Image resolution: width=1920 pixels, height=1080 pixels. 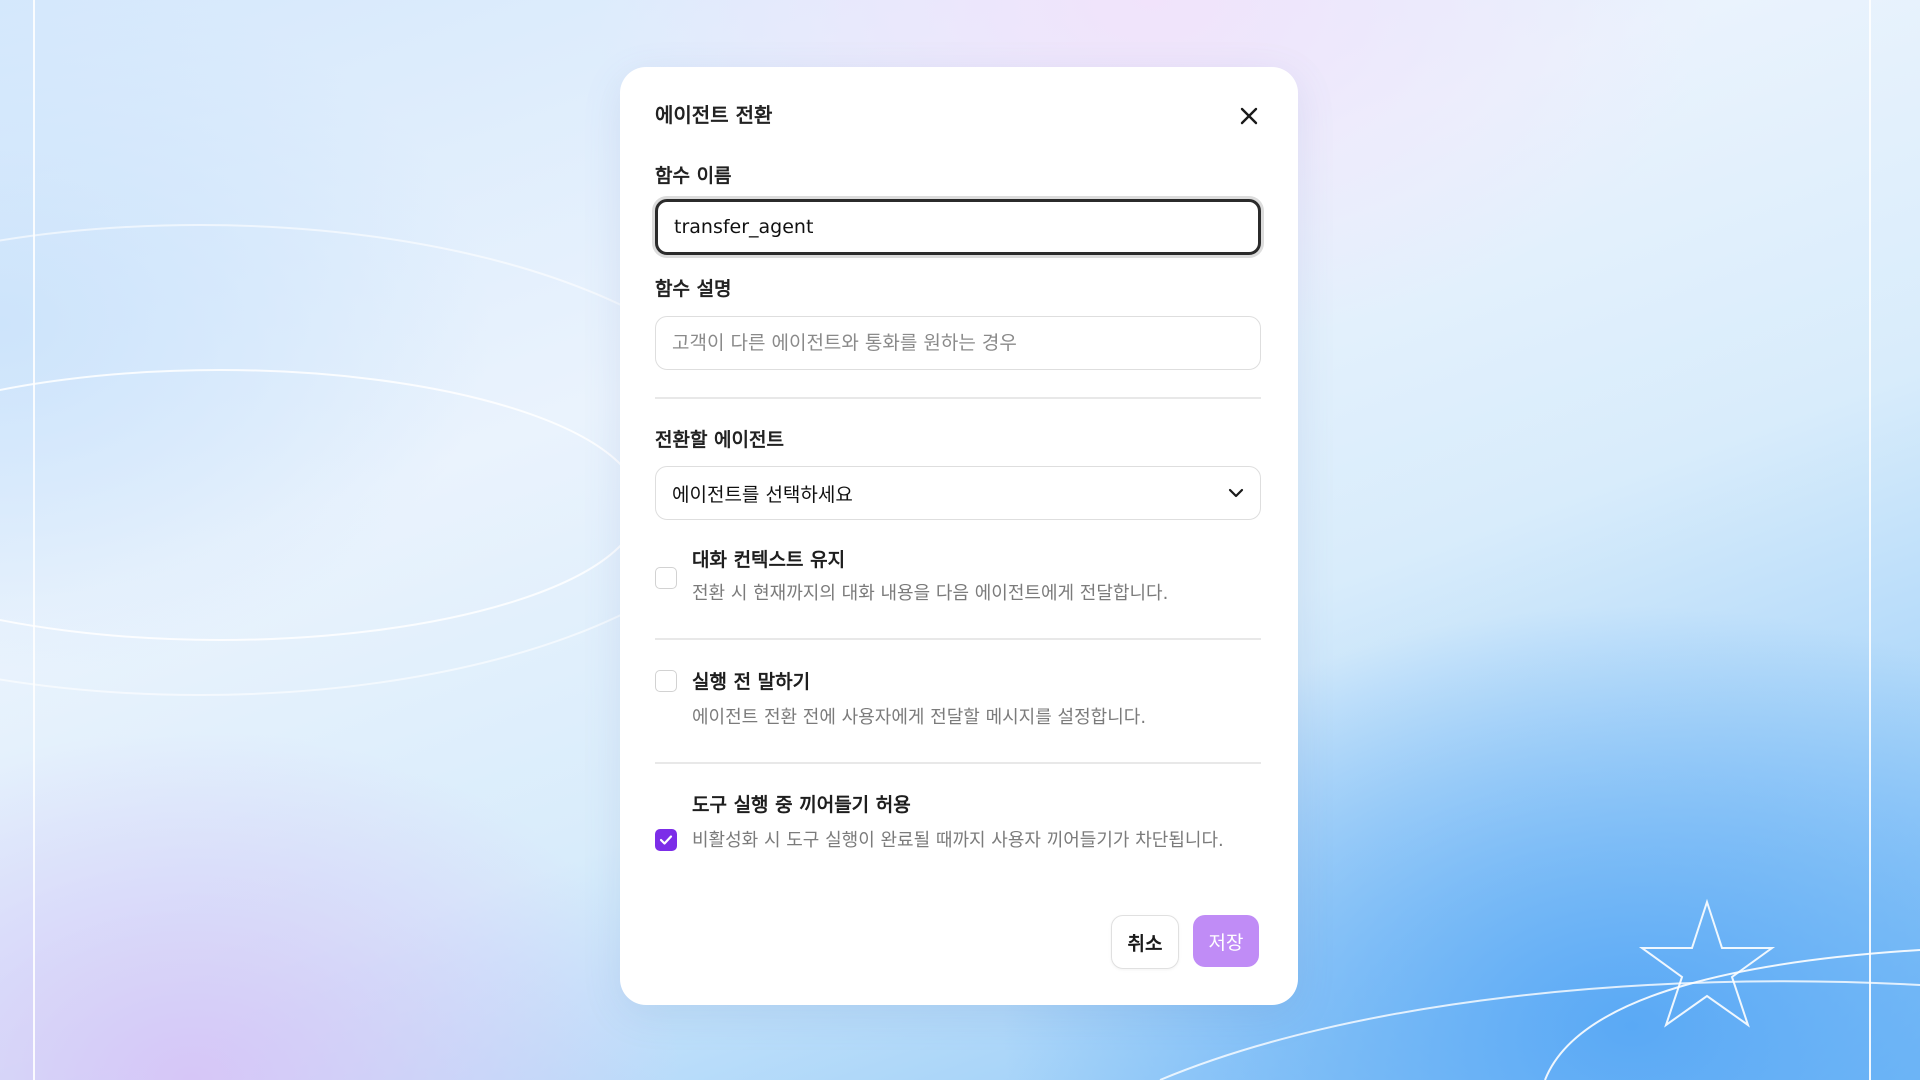 What do you see at coordinates (958, 227) in the screenshot?
I see `function-name-input` at bounding box center [958, 227].